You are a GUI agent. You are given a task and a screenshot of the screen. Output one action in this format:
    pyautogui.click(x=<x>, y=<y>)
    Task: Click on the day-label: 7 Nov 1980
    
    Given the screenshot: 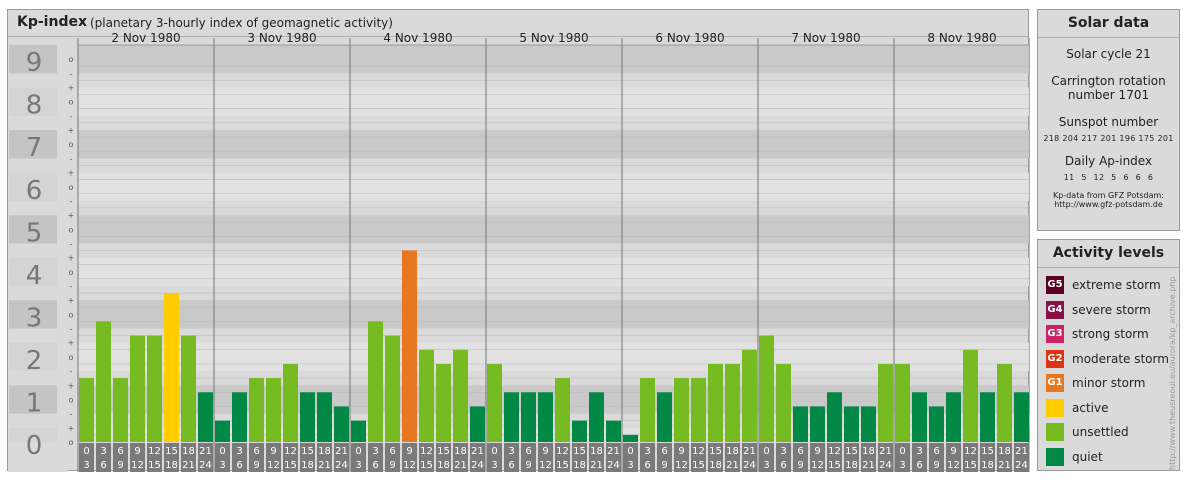 What is the action you would take?
    pyautogui.click(x=825, y=38)
    